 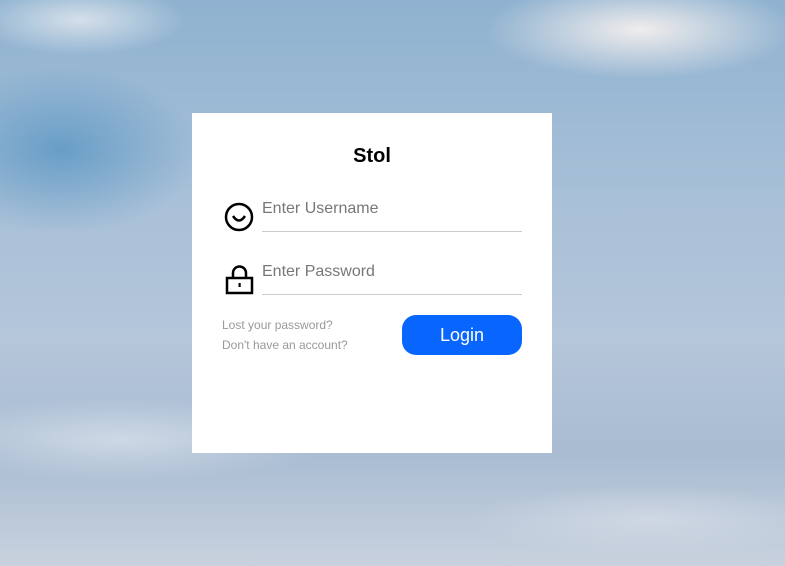 I want to click on username-field, so click(x=392, y=212).